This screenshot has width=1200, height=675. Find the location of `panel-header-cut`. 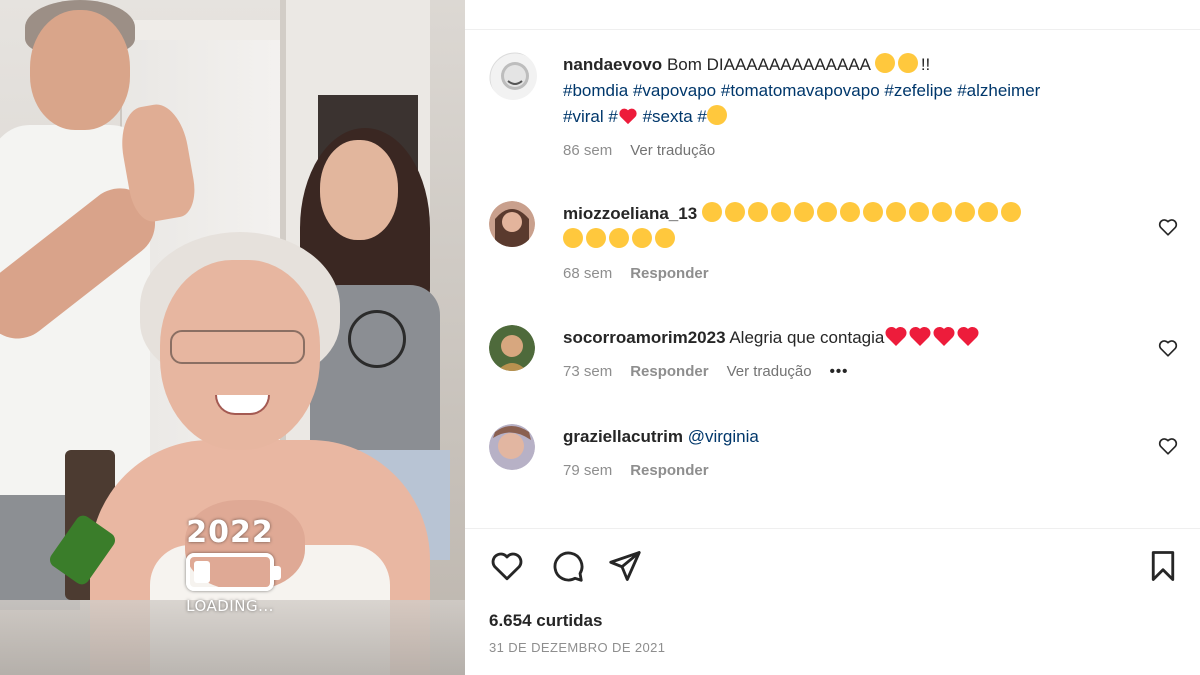

panel-header-cut is located at coordinates (832, 15).